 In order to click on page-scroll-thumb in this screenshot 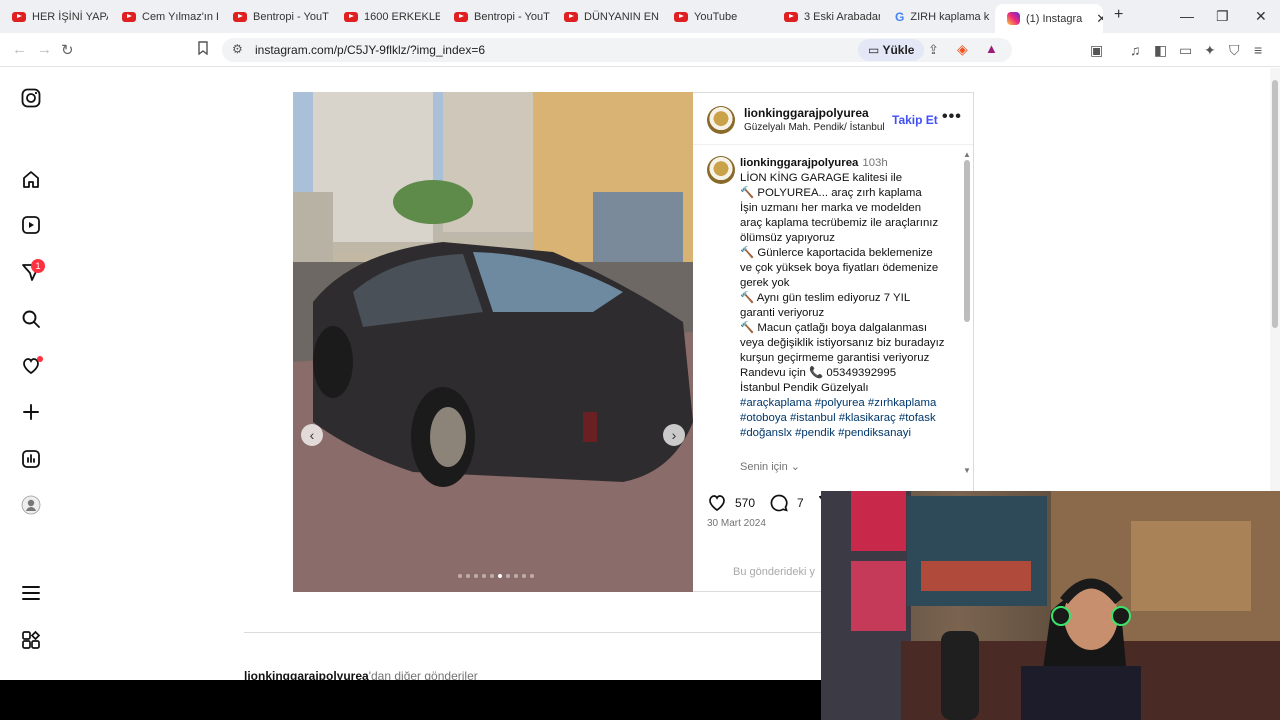, I will do `click(1275, 204)`.